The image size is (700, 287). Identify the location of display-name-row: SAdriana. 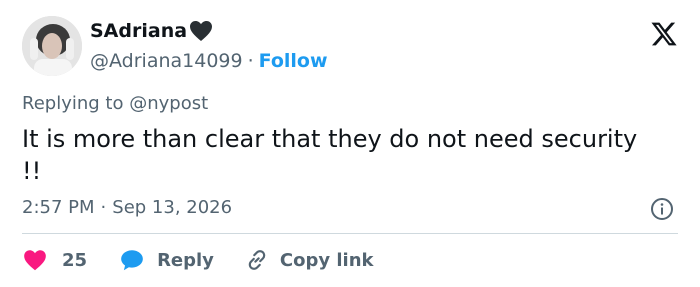
(209, 31).